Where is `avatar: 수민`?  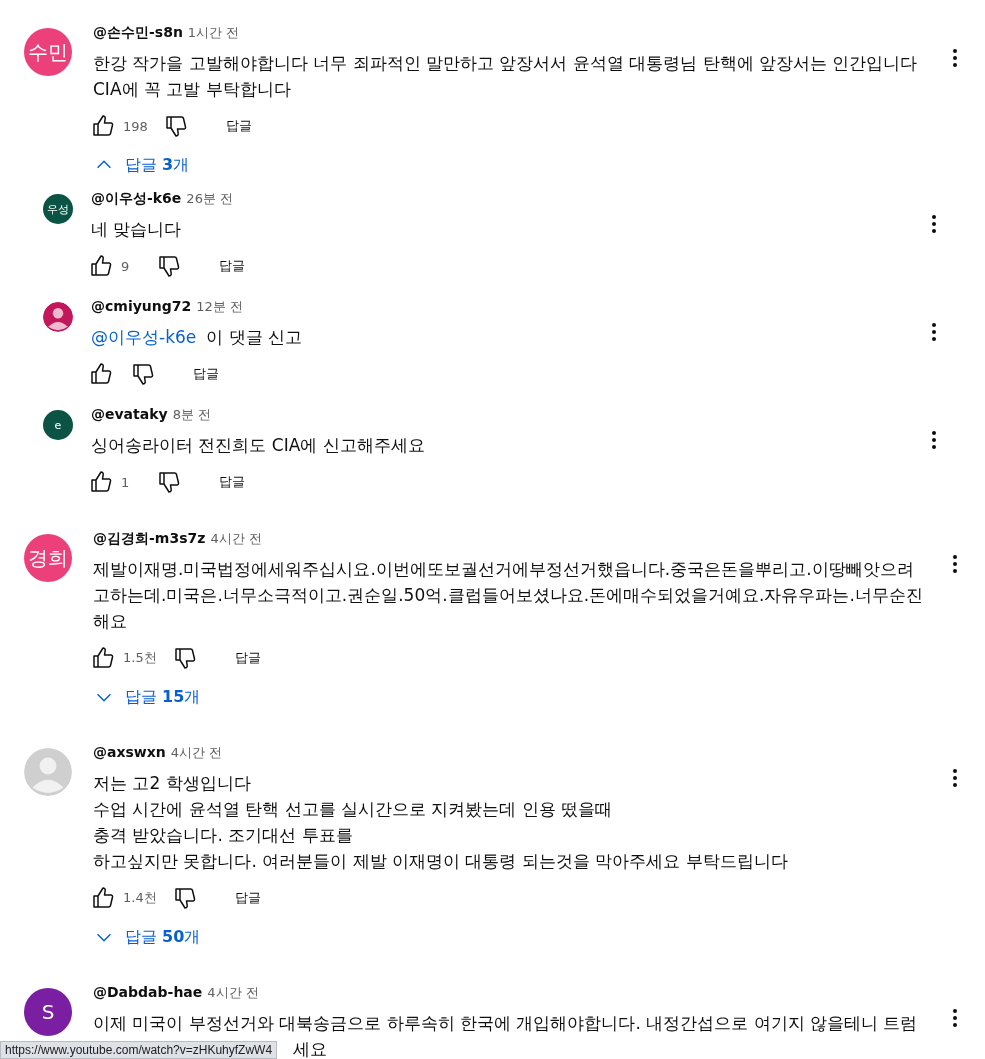
avatar: 수민 is located at coordinates (48, 52).